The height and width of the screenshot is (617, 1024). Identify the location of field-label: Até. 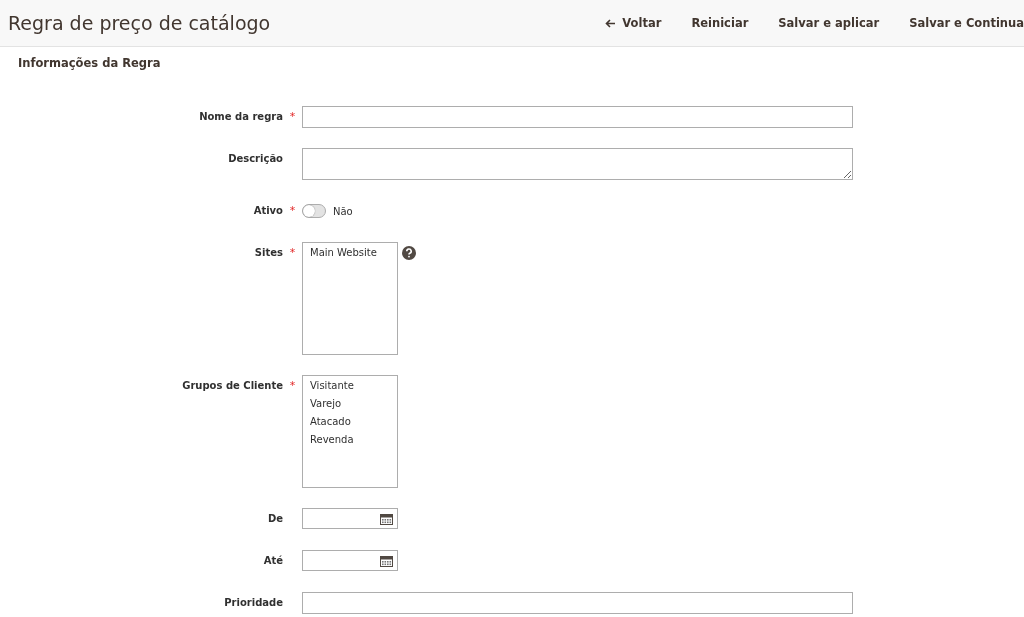
(272, 561).